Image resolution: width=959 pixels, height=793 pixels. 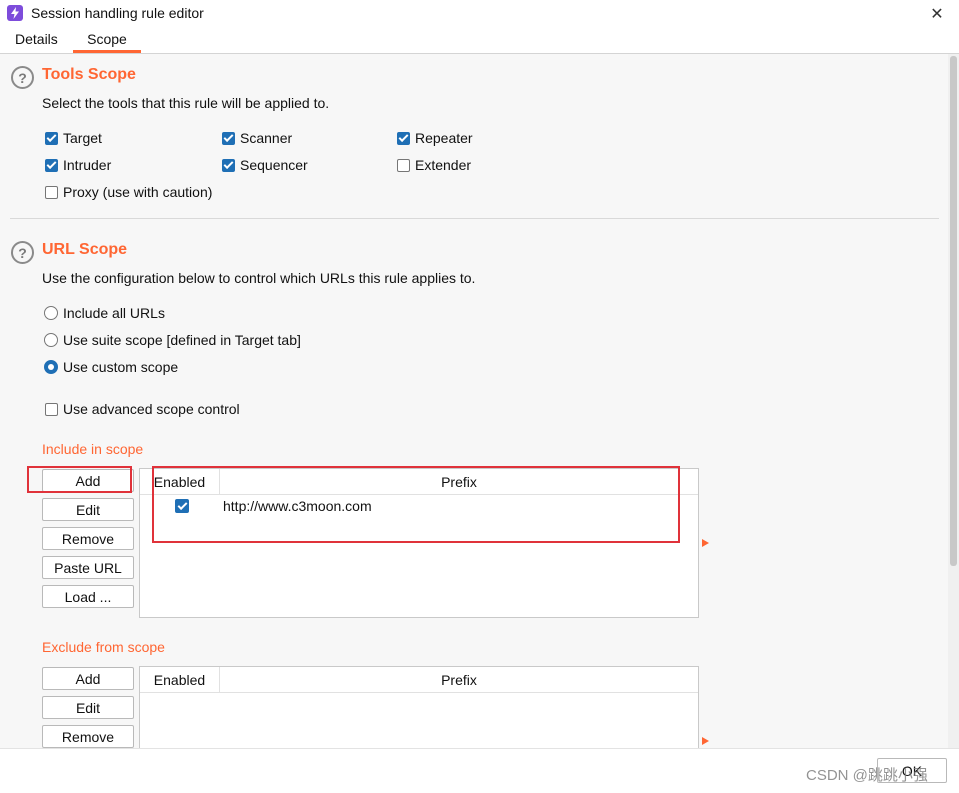 What do you see at coordinates (182, 506) in the screenshot?
I see `row-enabled-checkbox` at bounding box center [182, 506].